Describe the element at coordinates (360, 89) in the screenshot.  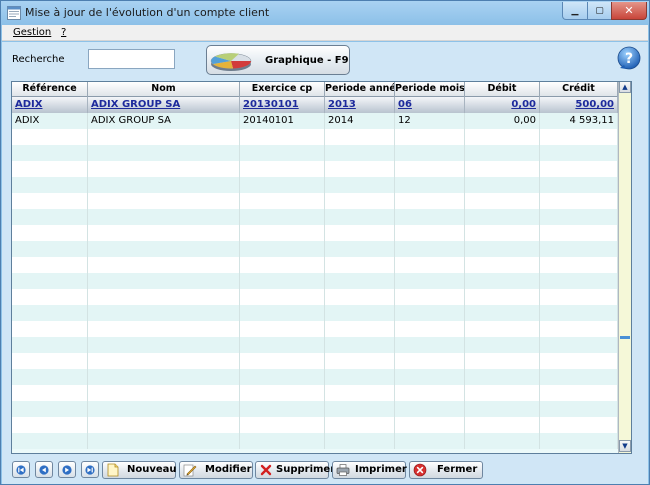
I see `column-header-annee: Periode année` at that location.